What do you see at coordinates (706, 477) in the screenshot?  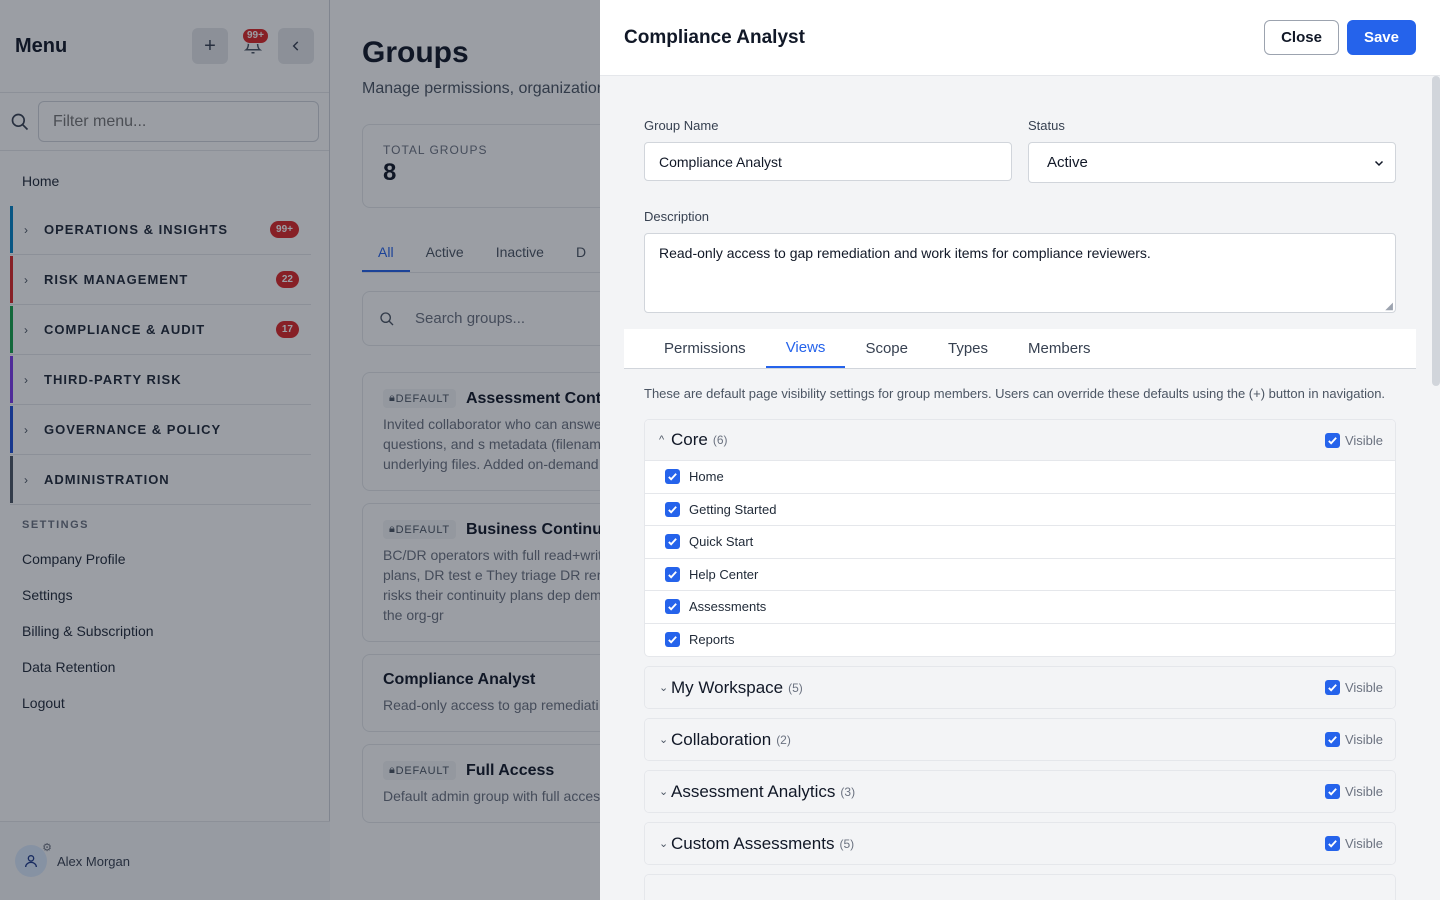 I see `view-item-label: Home` at bounding box center [706, 477].